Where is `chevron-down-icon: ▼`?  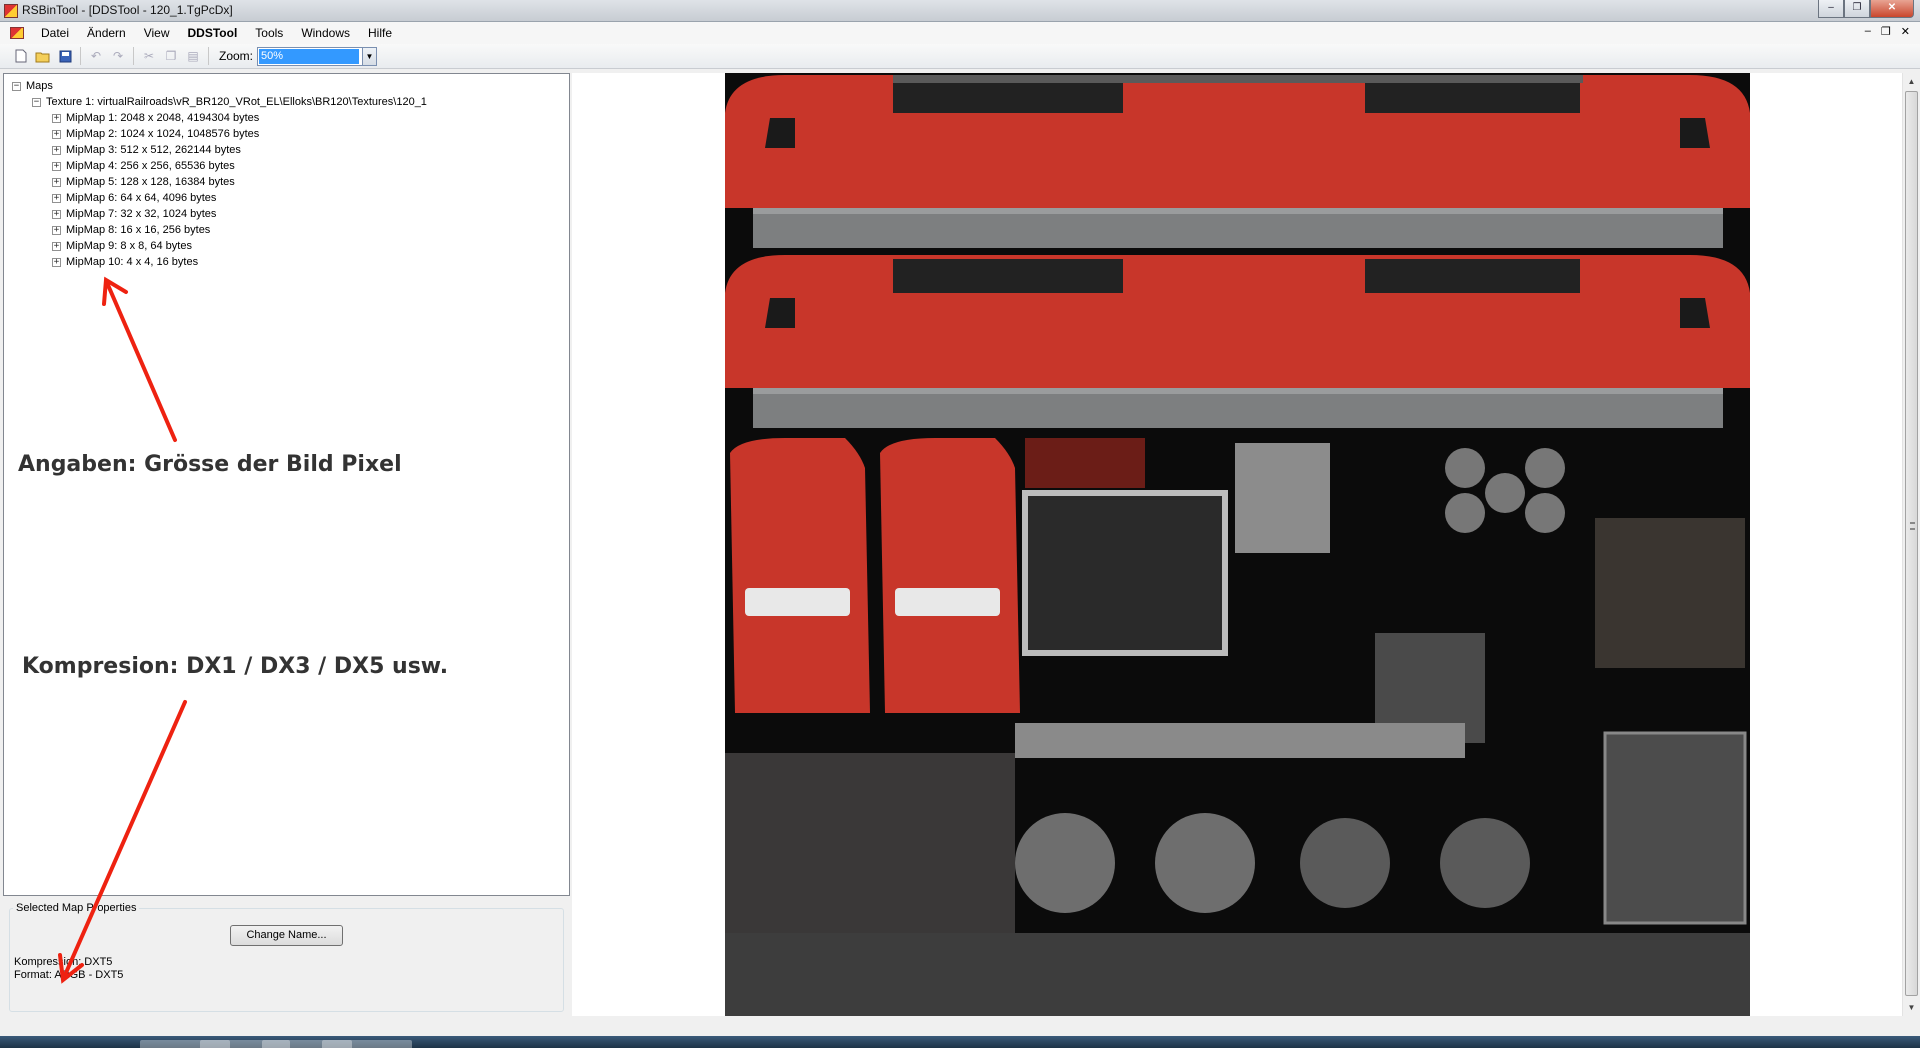 chevron-down-icon: ▼ is located at coordinates (369, 56).